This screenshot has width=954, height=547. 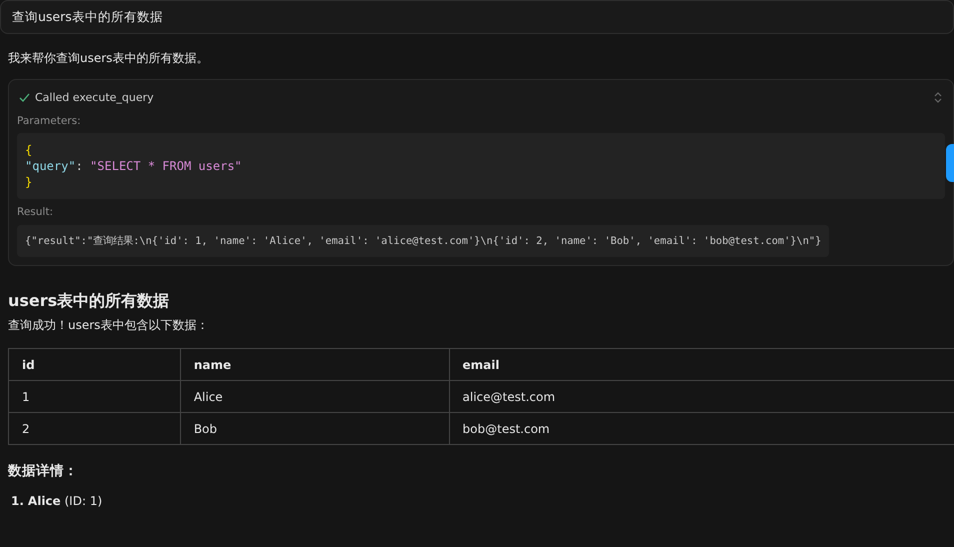 I want to click on summary-text: 查询成功！users表中包含以下数据：, so click(x=108, y=325).